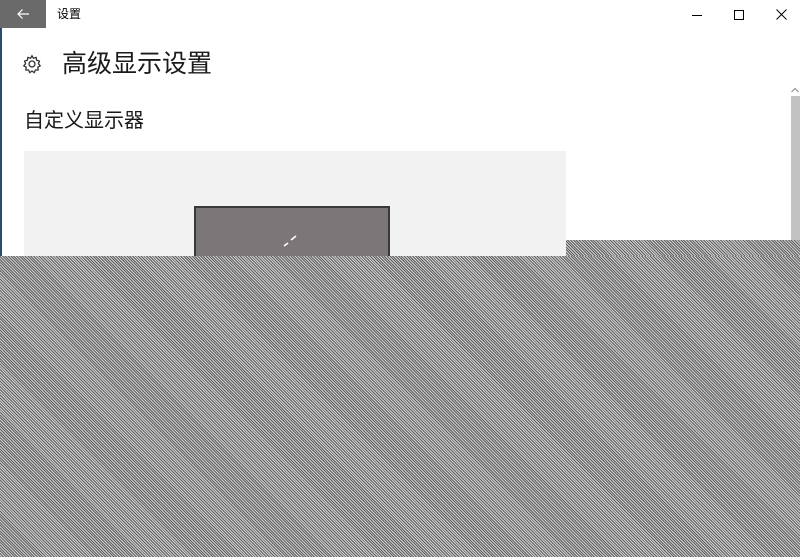 The height and width of the screenshot is (557, 800). Describe the element at coordinates (295, 208) in the screenshot. I see `display-preview` at that location.